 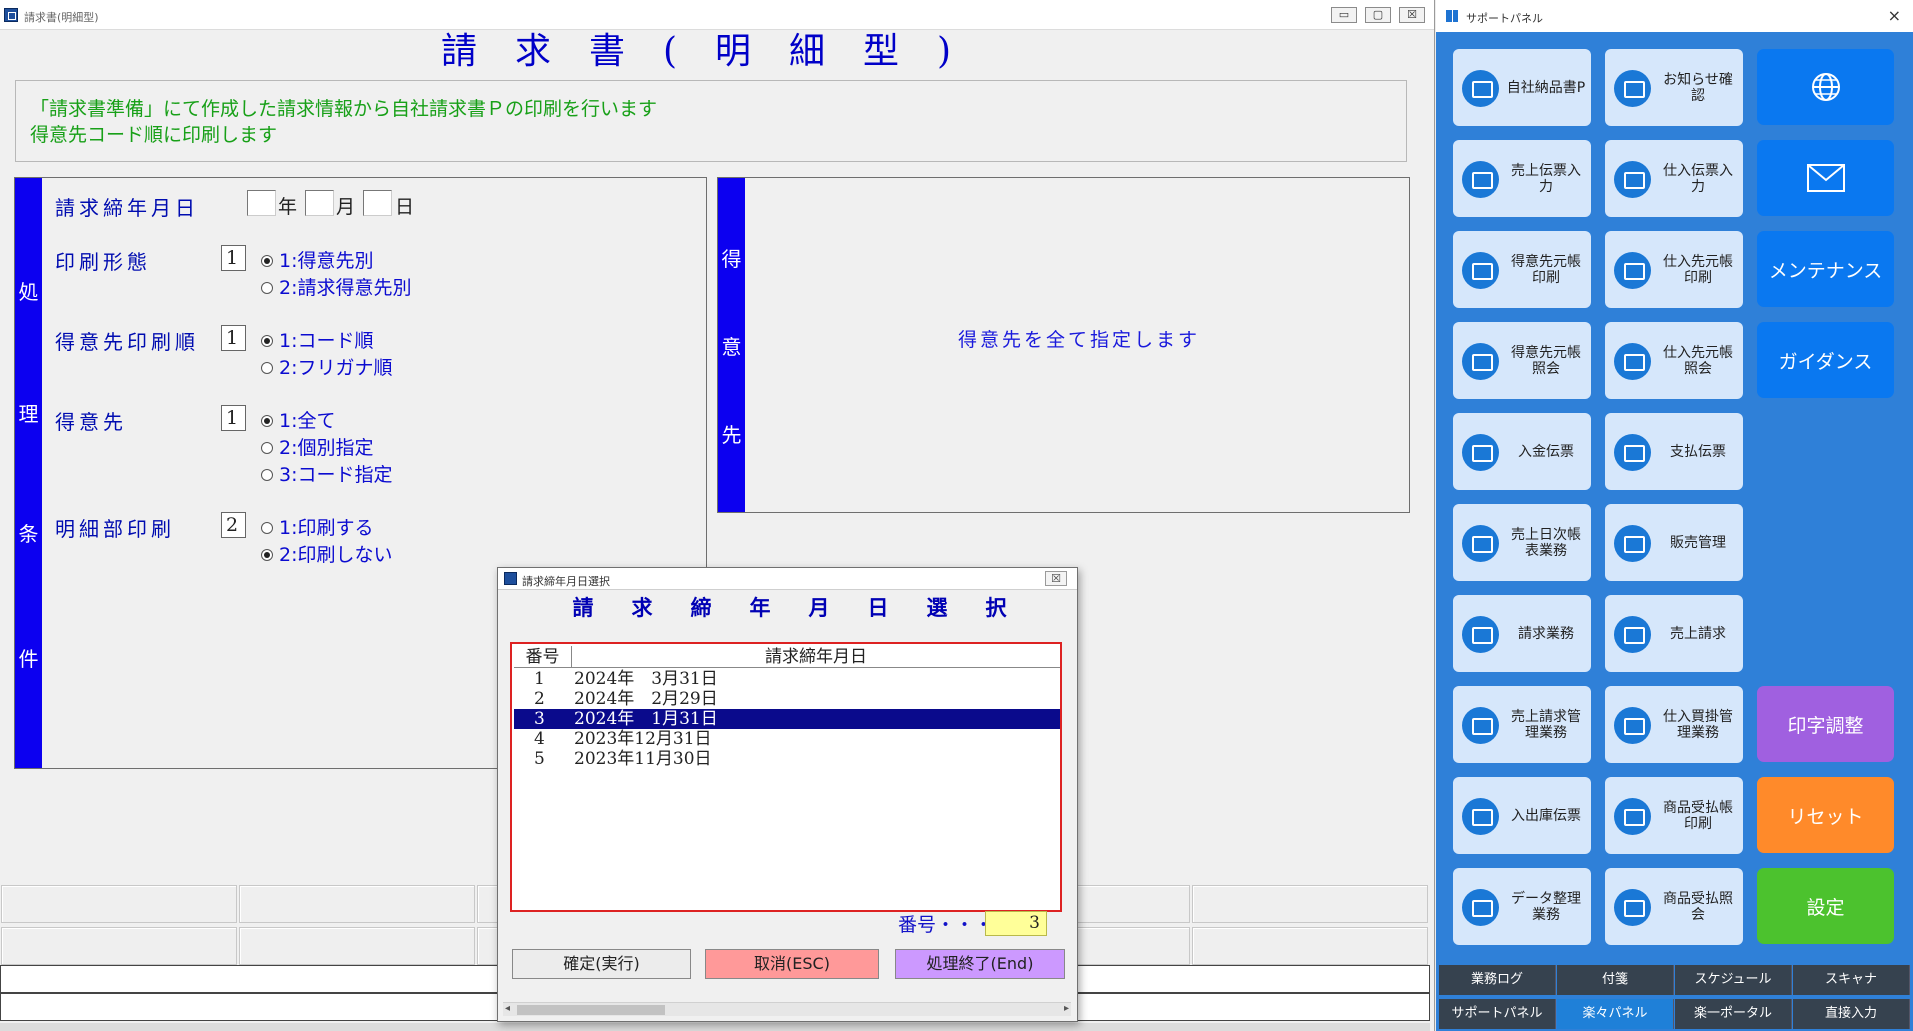 I want to click on customer-panel: 得 意 先 得意先を全て指定します, so click(x=1063, y=345).